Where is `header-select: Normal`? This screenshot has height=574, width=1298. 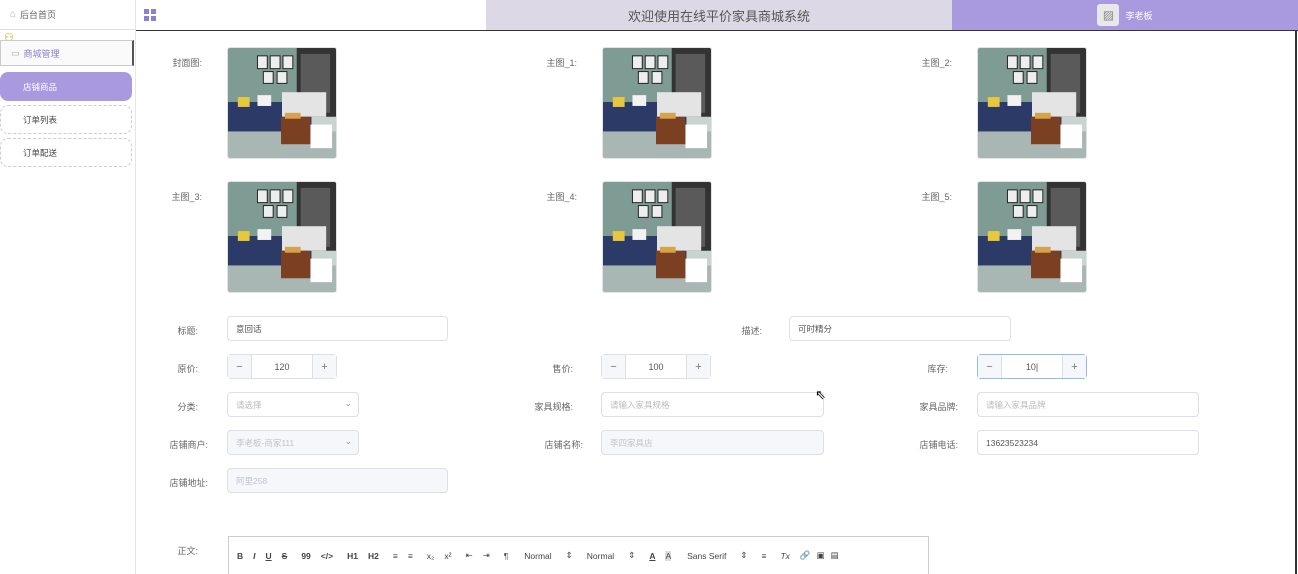
header-select: Normal is located at coordinates (600, 556).